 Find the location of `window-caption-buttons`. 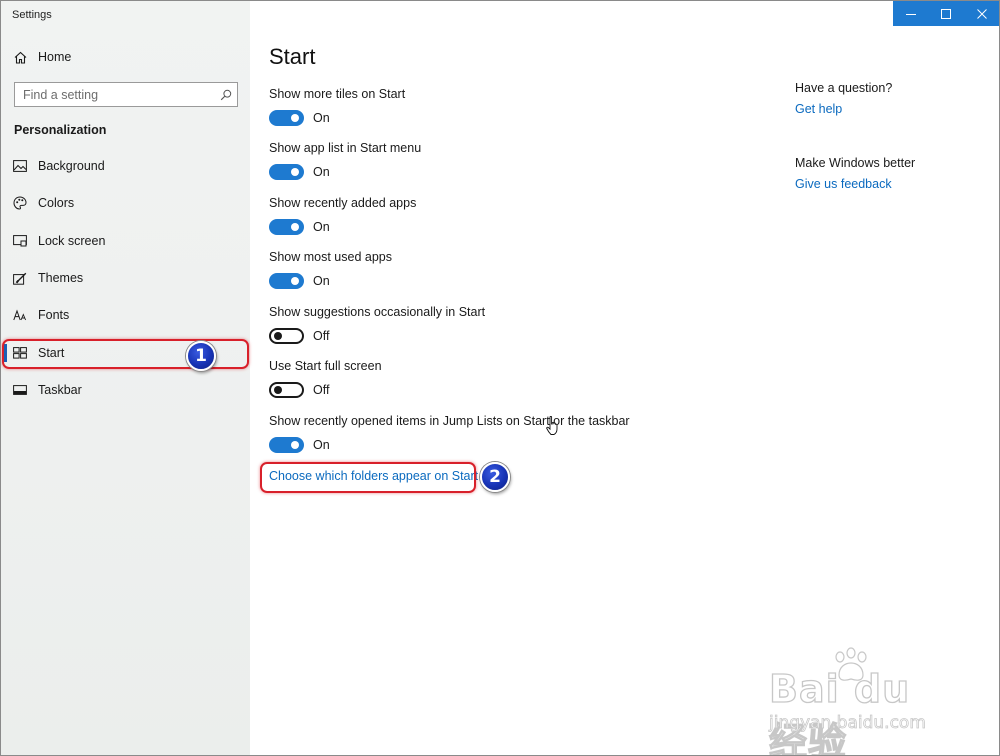

window-caption-buttons is located at coordinates (946, 13).